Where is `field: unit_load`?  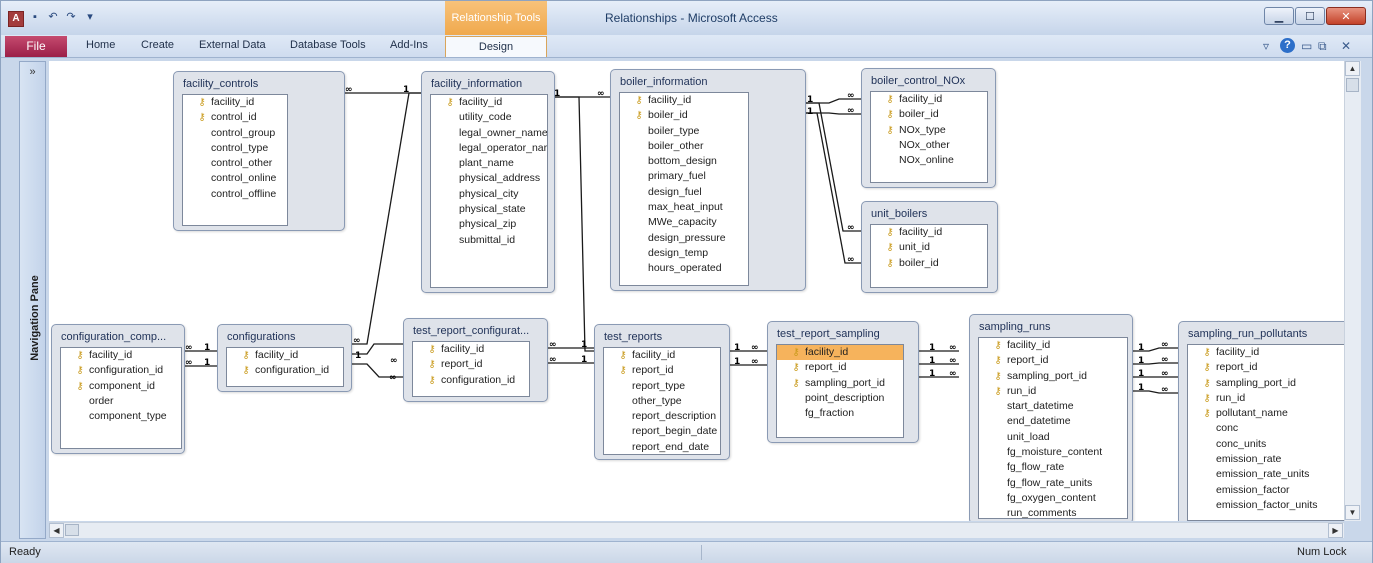 field: unit_load is located at coordinates (1053, 437).